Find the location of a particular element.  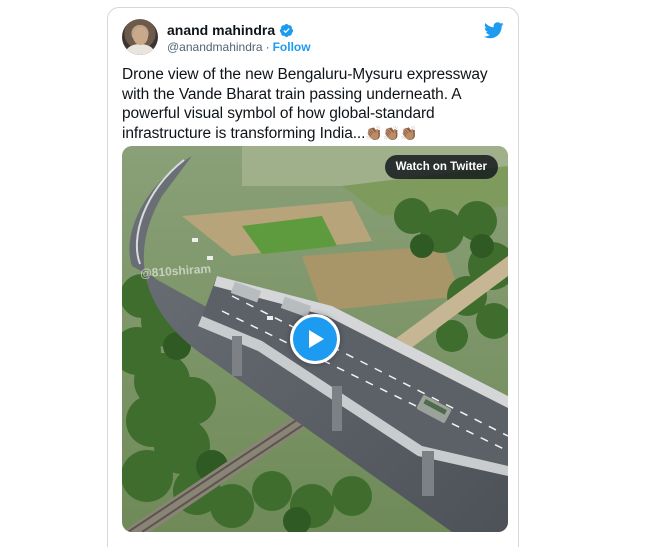

avatar-face is located at coordinates (140, 36).